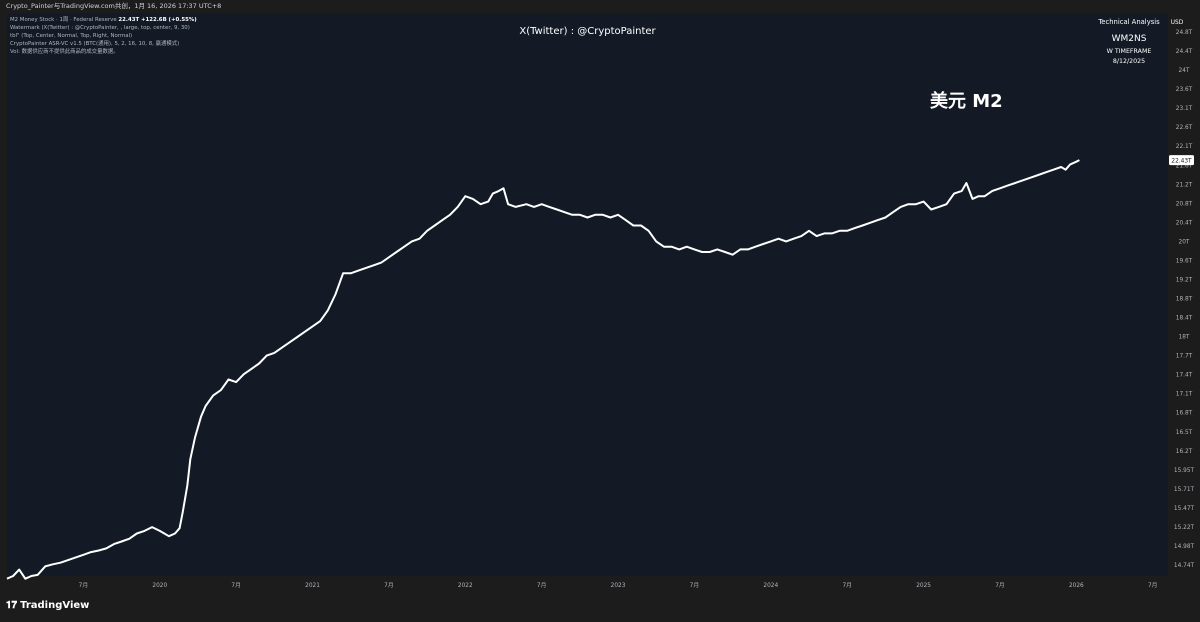 The image size is (1200, 622). What do you see at coordinates (1184, 90) in the screenshot?
I see `y-tick-label: 23.6T` at bounding box center [1184, 90].